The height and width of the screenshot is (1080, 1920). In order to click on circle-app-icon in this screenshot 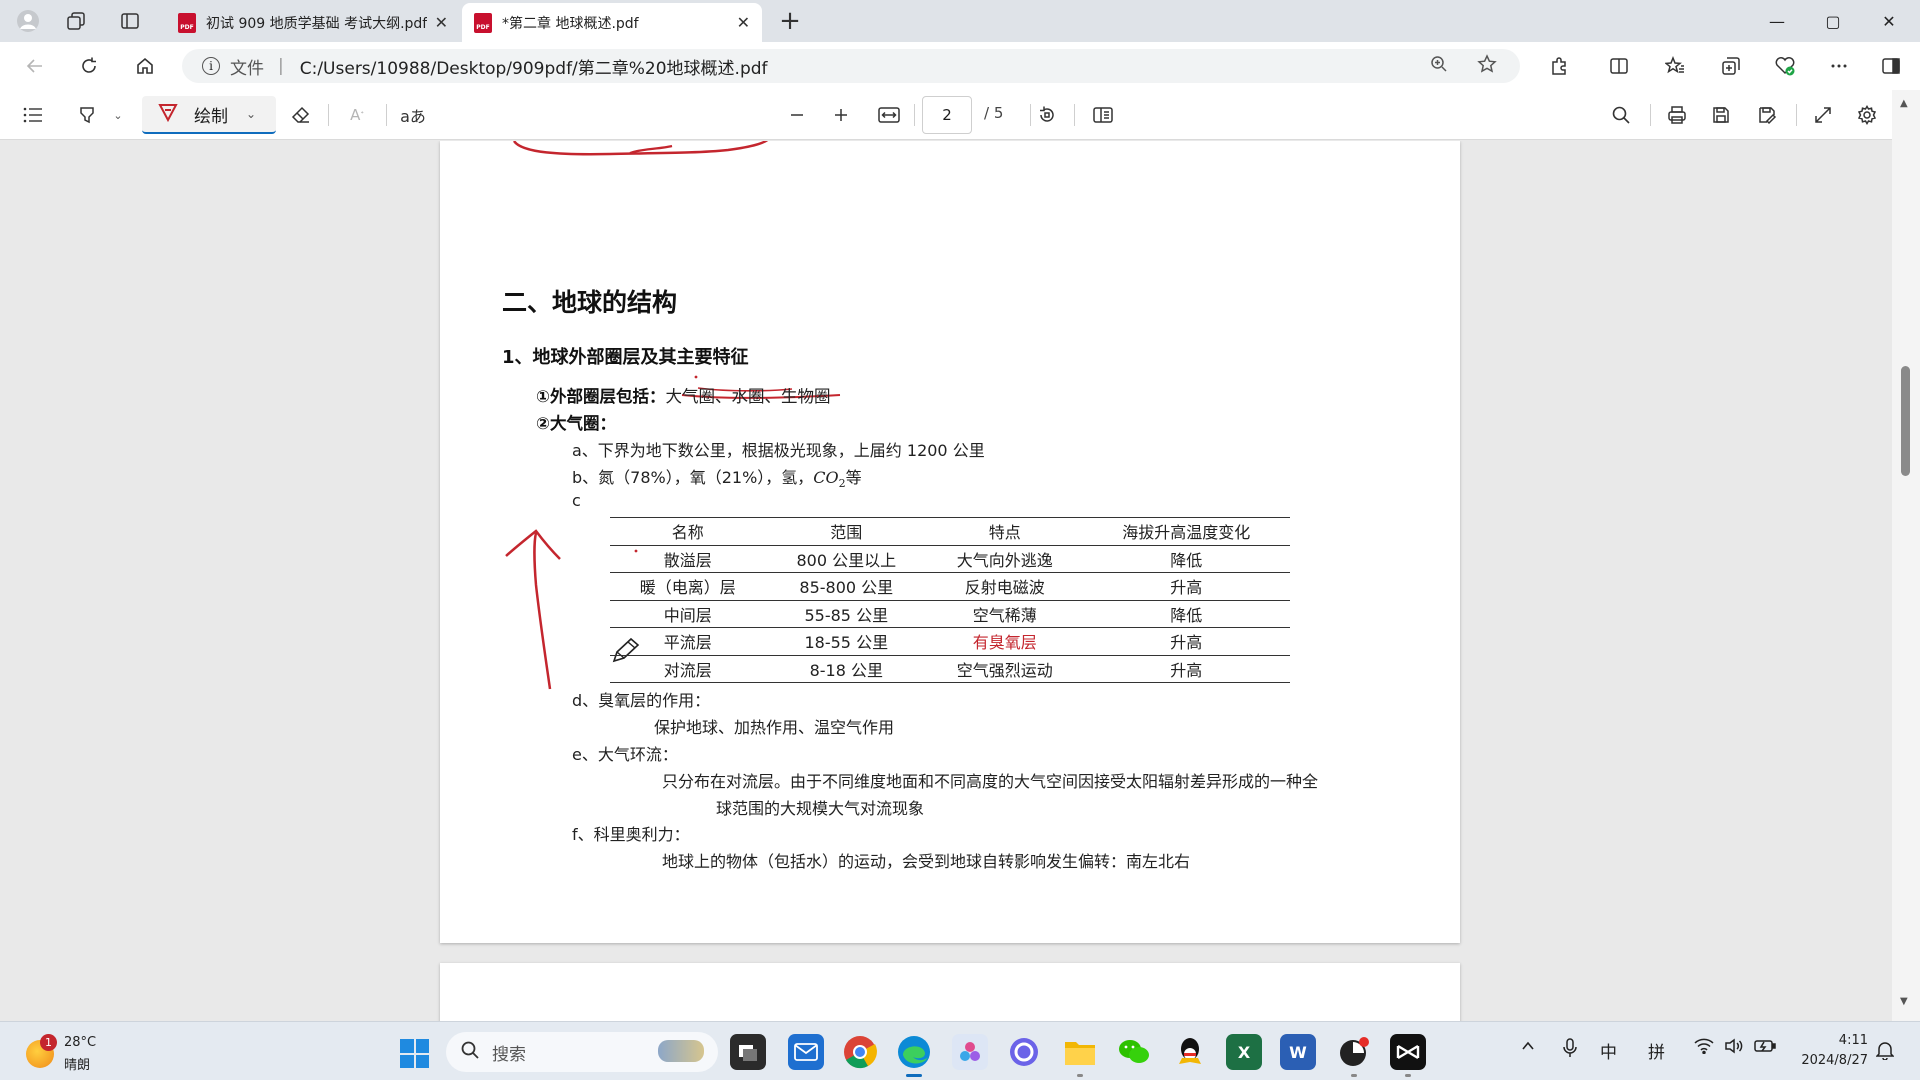, I will do `click(1024, 1052)`.